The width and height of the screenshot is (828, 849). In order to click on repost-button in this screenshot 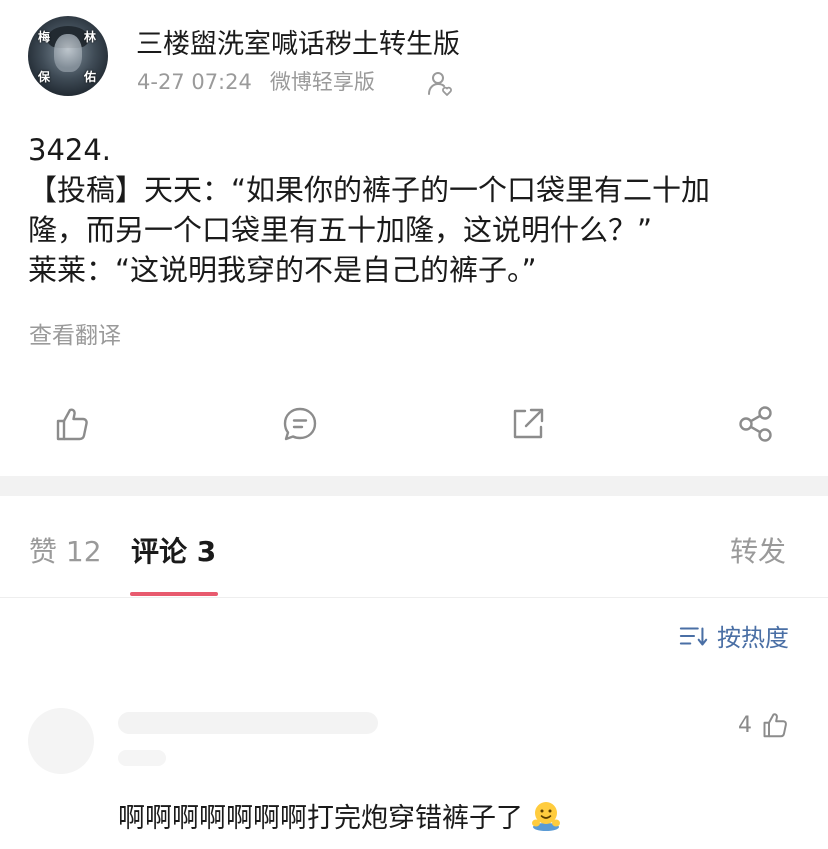, I will do `click(528, 424)`.